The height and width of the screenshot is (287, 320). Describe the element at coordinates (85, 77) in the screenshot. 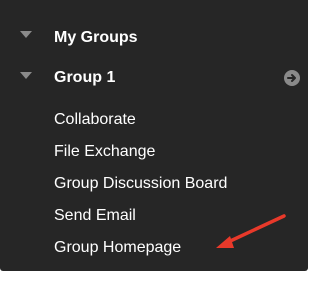

I see `group-1-label: Group 1` at that location.